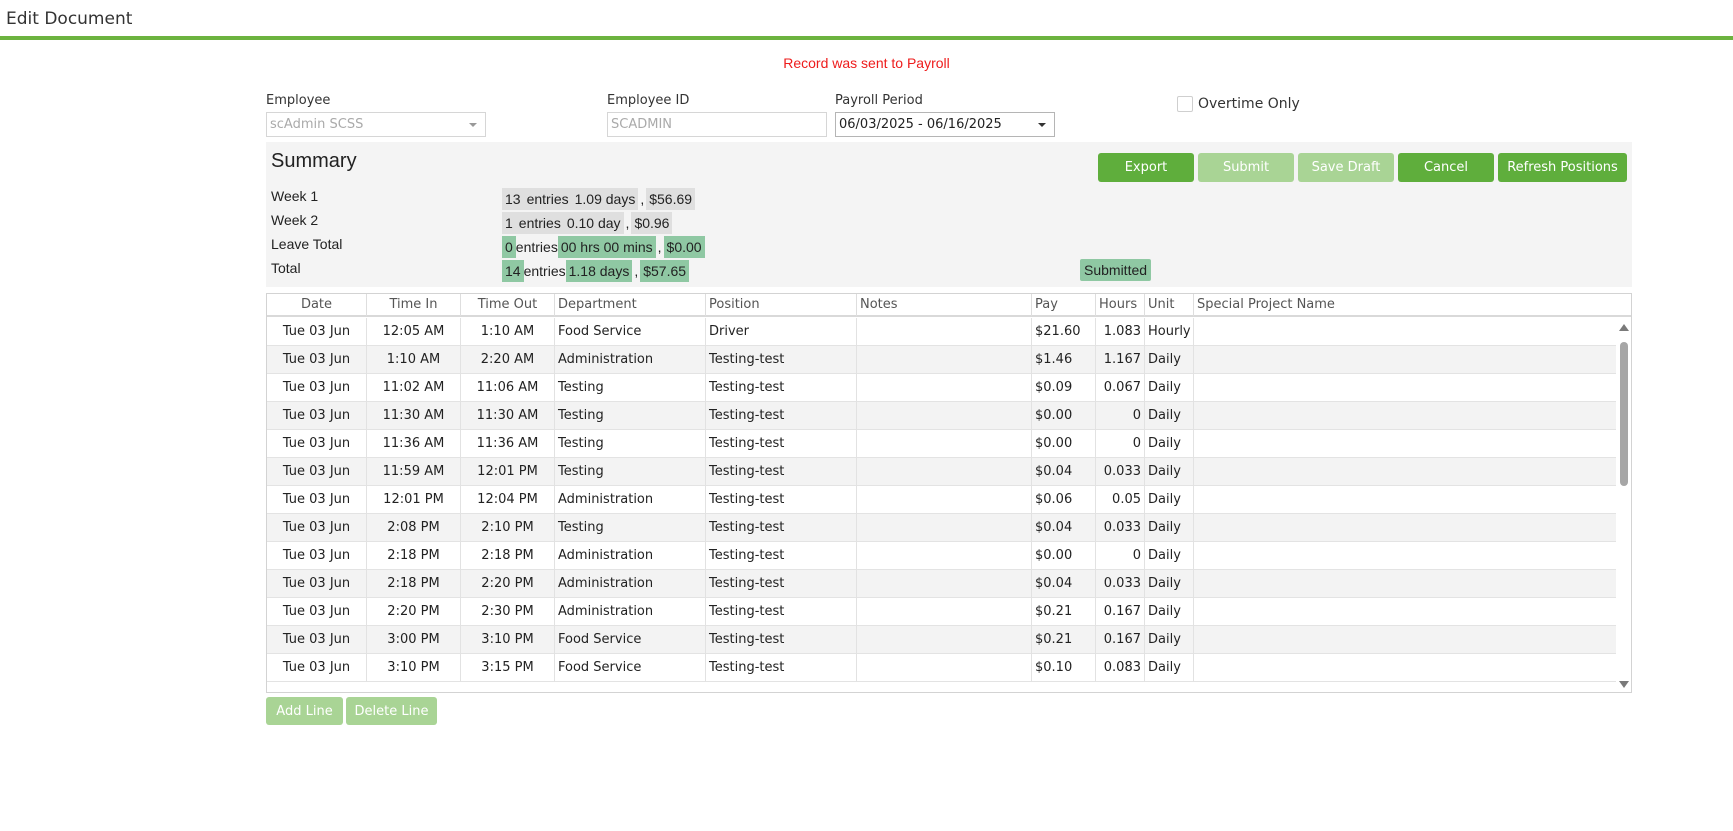 The image size is (1733, 831). I want to click on delete-line-button: Delete Line, so click(391, 711).